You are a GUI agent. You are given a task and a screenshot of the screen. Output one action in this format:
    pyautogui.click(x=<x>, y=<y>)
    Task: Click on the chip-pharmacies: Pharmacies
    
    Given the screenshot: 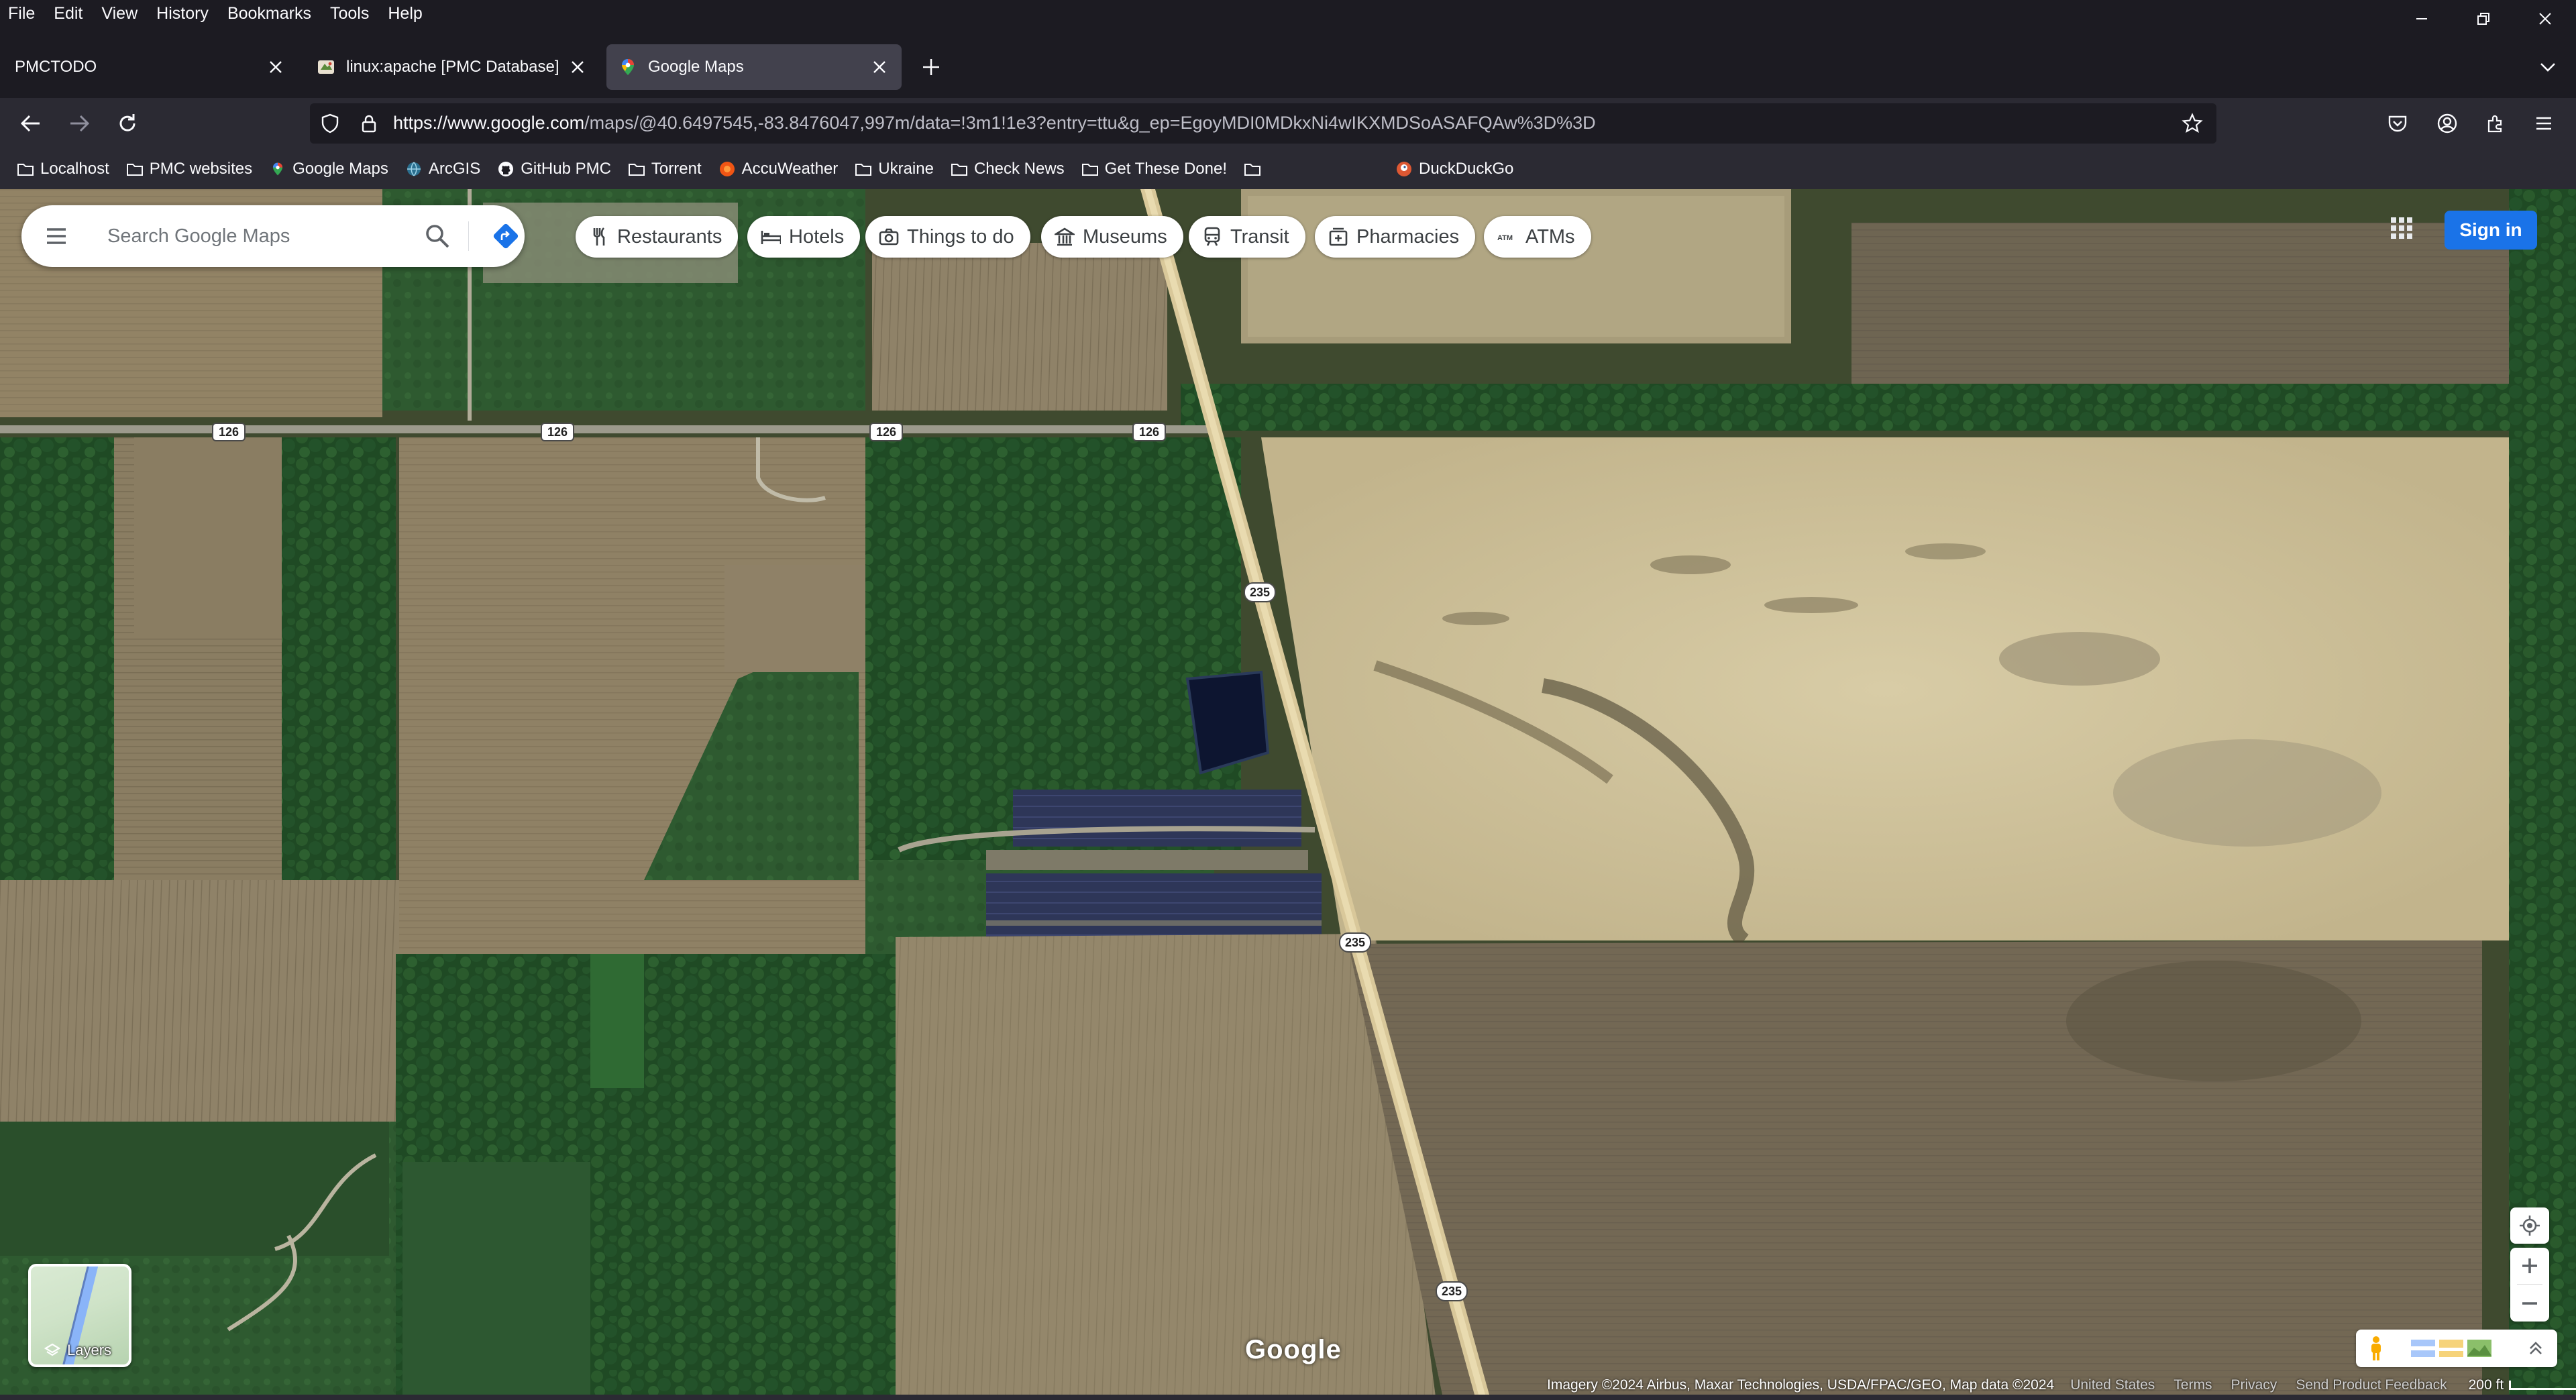 What is the action you would take?
    pyautogui.click(x=1395, y=237)
    